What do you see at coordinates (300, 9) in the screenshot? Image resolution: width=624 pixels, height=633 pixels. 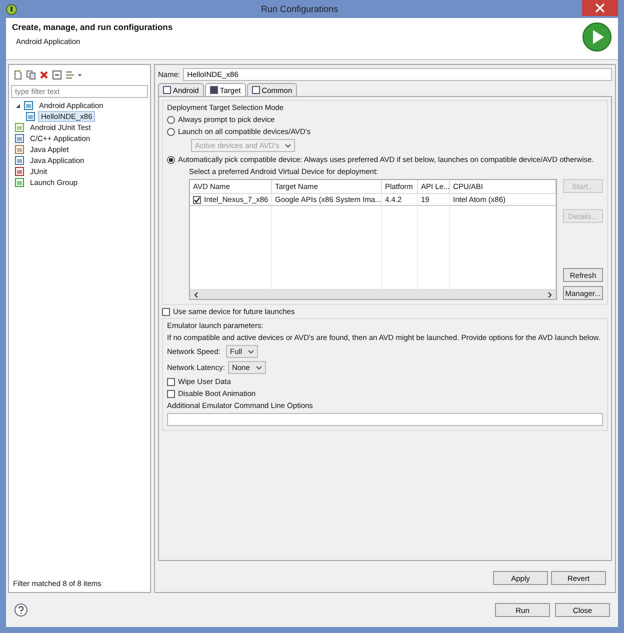 I see `window-title: Run Configurations` at bounding box center [300, 9].